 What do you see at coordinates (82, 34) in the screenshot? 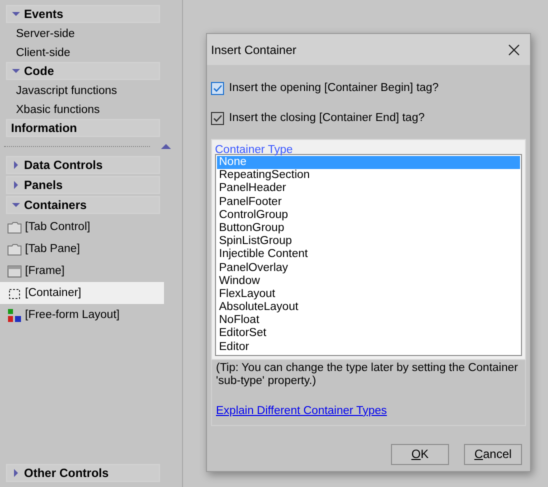
I see `sidebar-item: Server-side` at bounding box center [82, 34].